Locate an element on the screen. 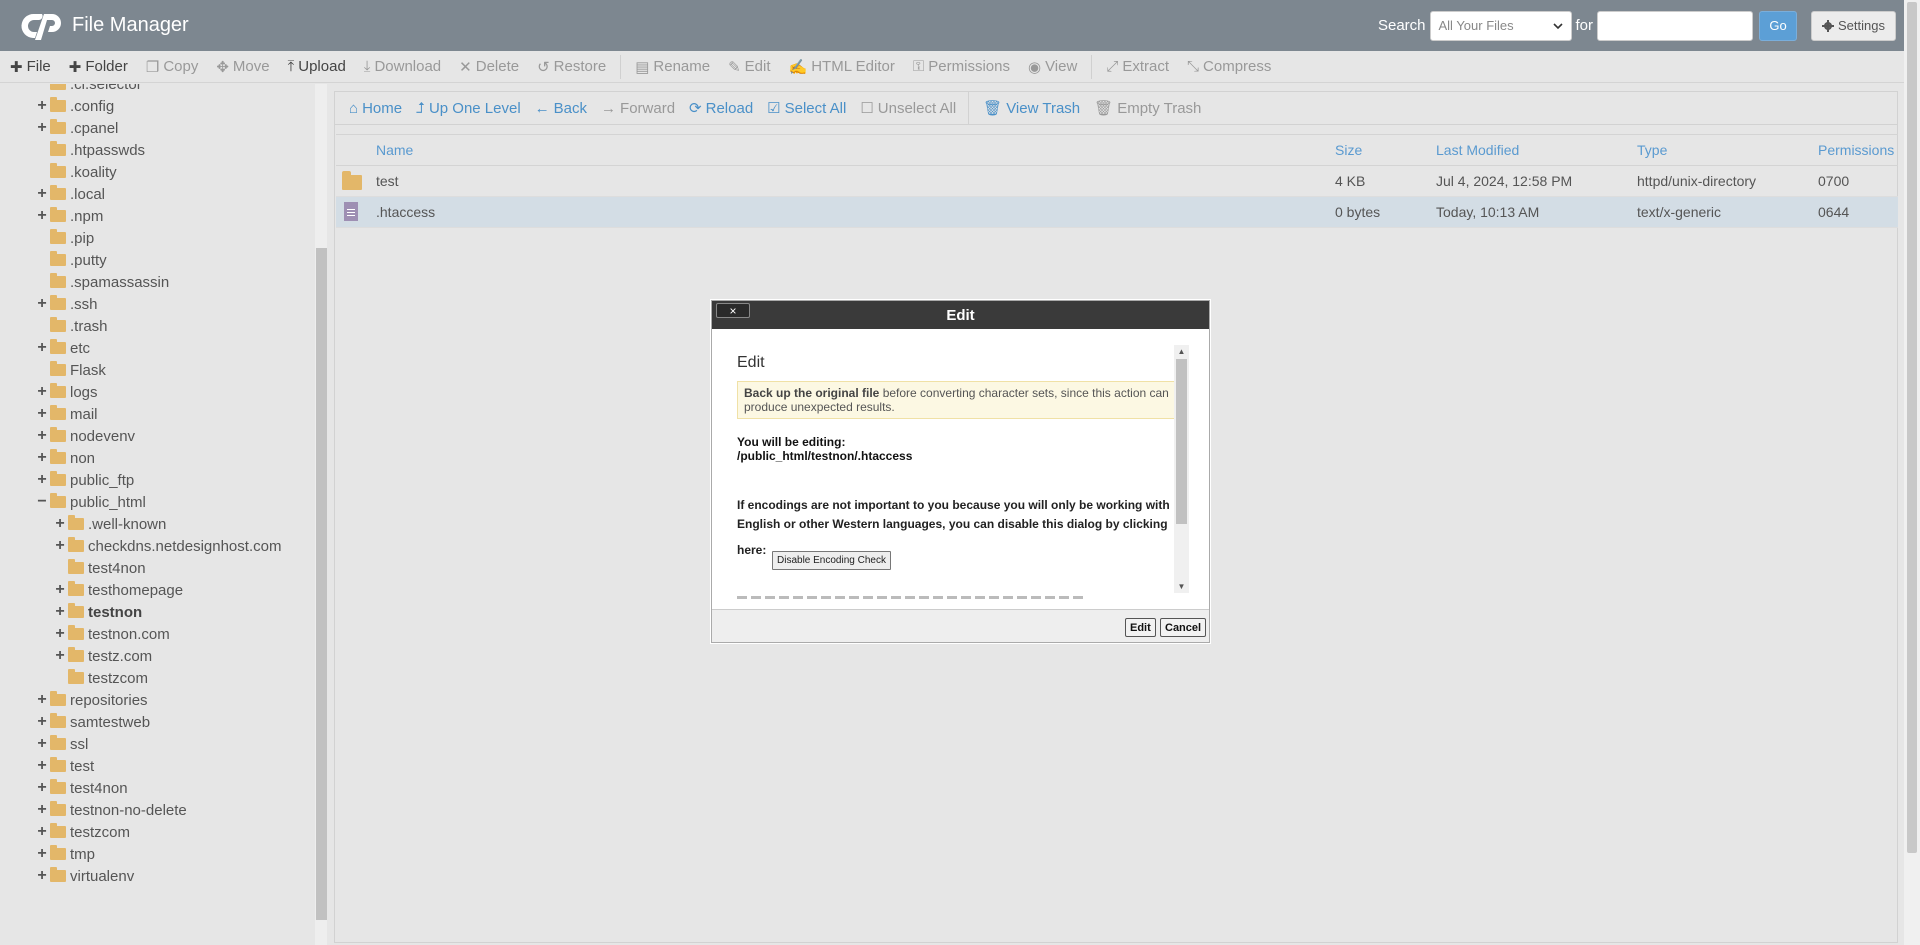  column-header-name: Name is located at coordinates (394, 150).